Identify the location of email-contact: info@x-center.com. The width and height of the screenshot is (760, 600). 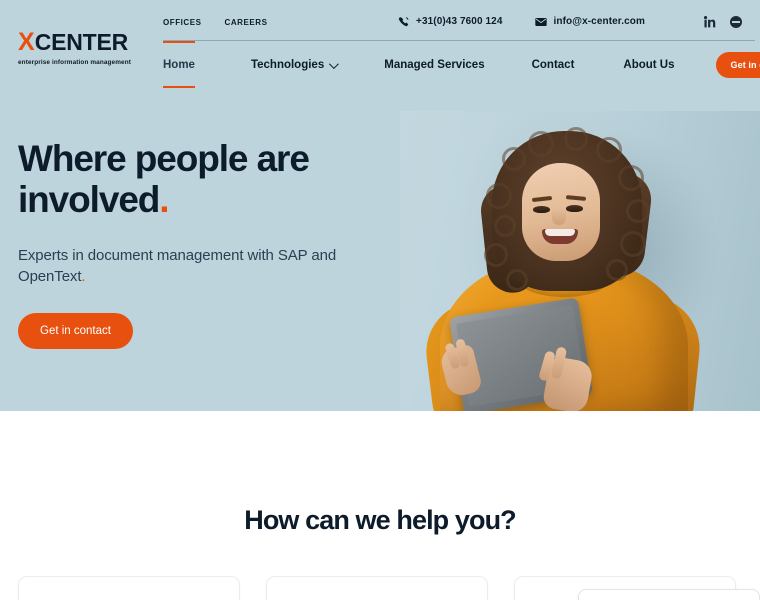
(589, 21).